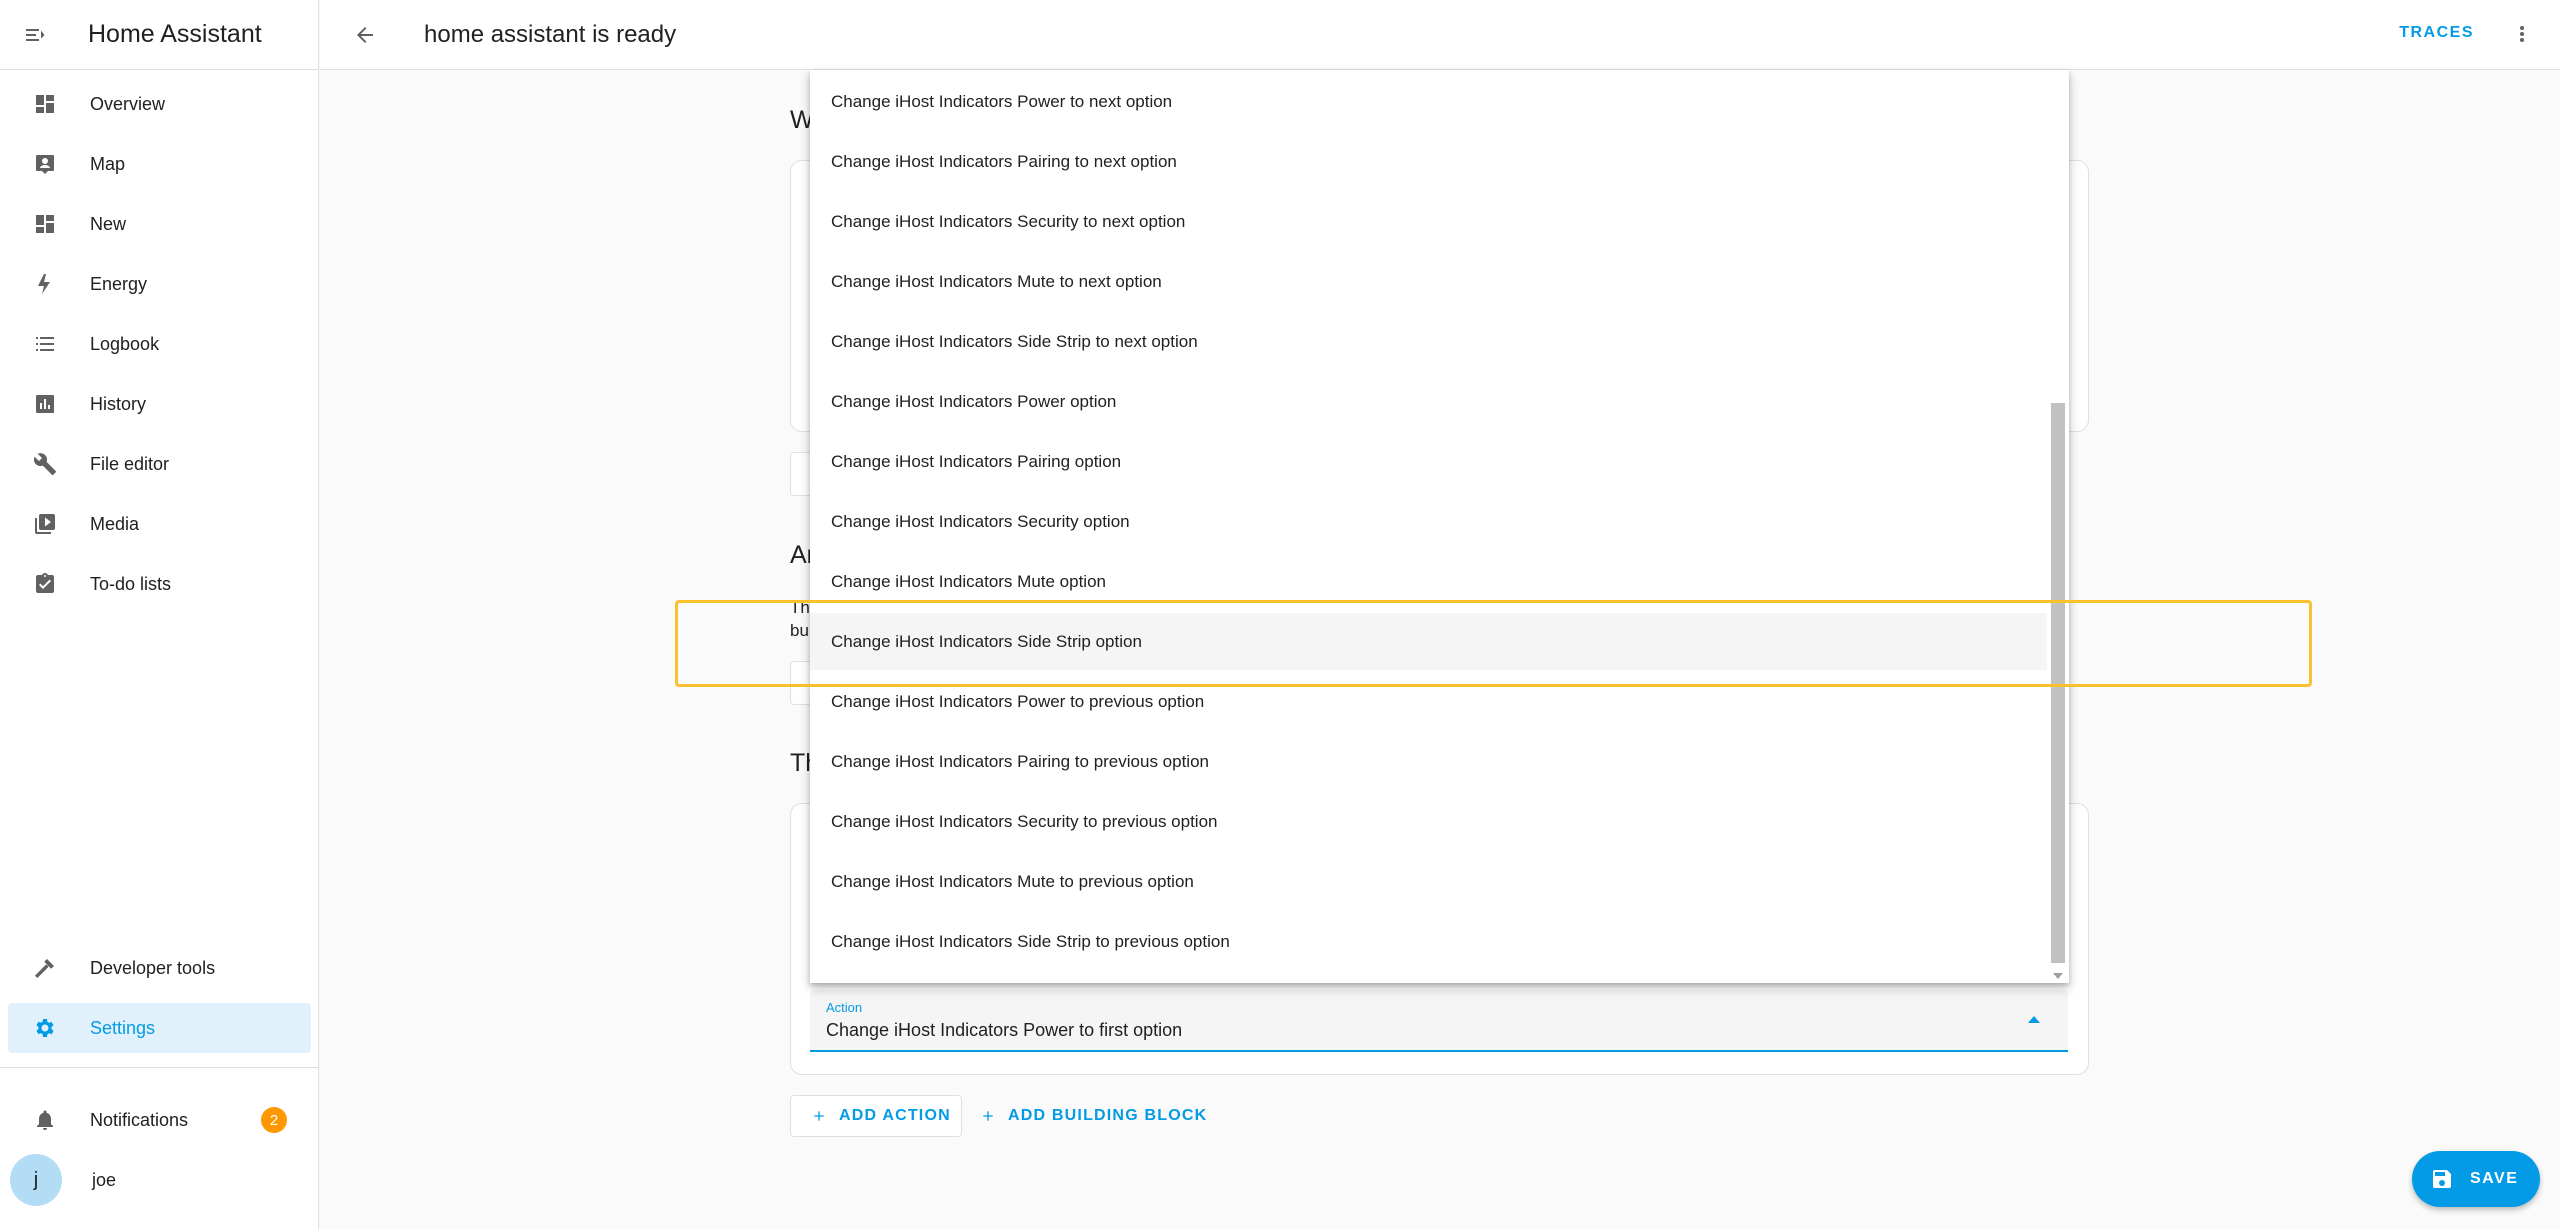 The image size is (2560, 1229). What do you see at coordinates (128, 103) in the screenshot?
I see `sidebar-item-label: Overview` at bounding box center [128, 103].